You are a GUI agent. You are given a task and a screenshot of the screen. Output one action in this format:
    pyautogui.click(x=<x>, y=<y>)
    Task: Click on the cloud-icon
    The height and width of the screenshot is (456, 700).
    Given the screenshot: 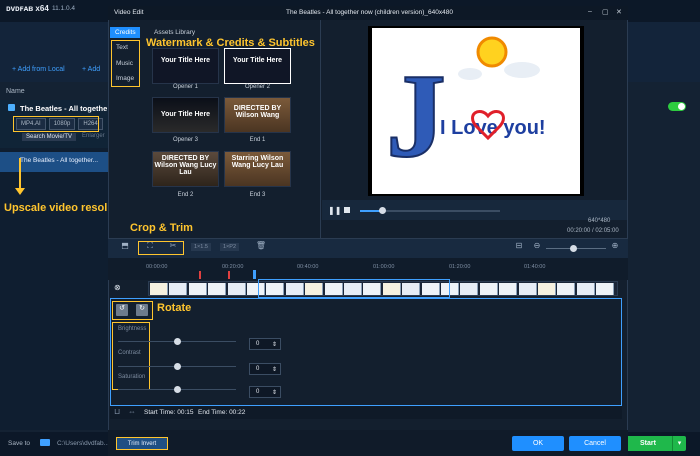 What is the action you would take?
    pyautogui.click(x=470, y=74)
    